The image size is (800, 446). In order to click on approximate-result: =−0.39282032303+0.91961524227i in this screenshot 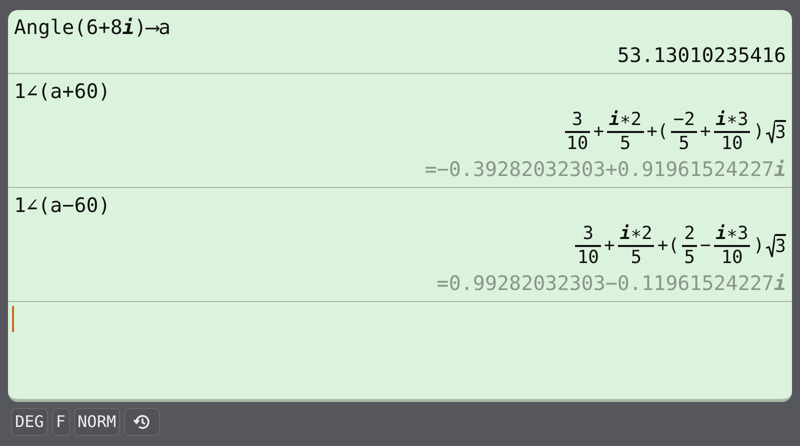, I will do `click(605, 169)`.